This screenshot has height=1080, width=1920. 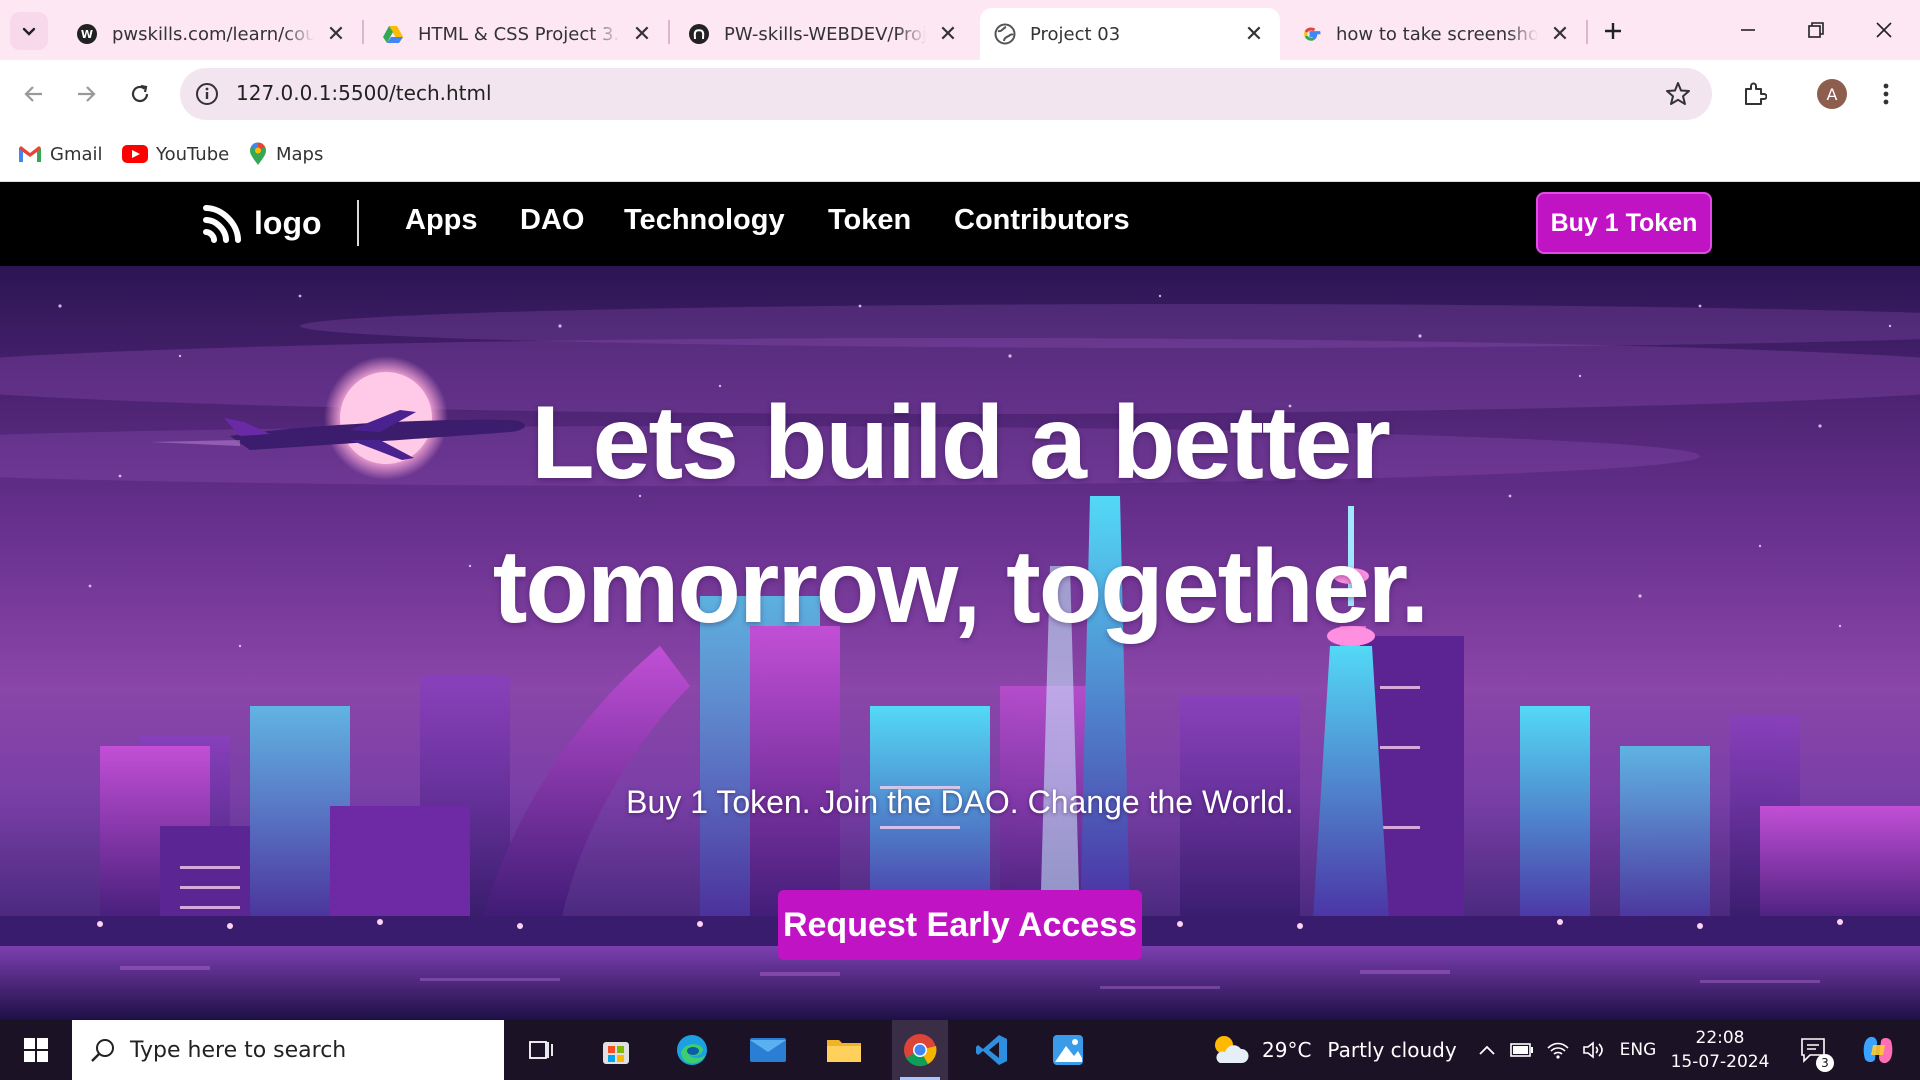 I want to click on notification-center-button: 3, so click(x=1814, y=1050).